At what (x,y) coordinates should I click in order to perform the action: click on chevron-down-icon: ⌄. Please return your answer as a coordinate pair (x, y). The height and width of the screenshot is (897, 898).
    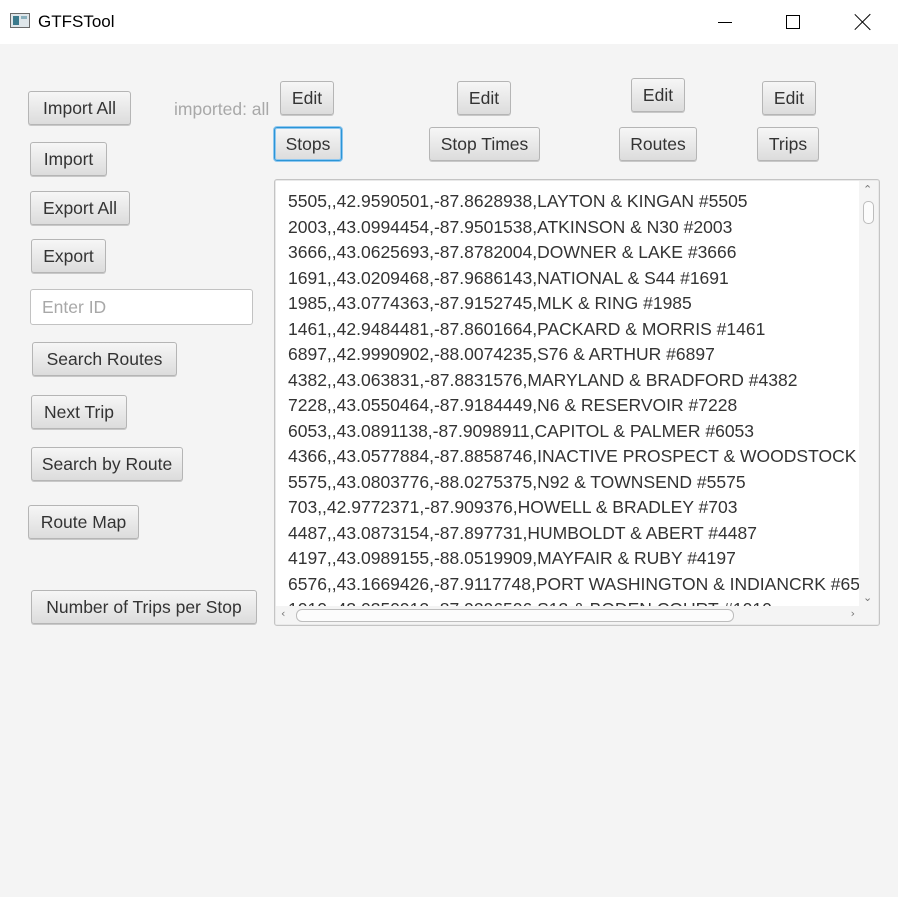
    Looking at the image, I should click on (867, 597).